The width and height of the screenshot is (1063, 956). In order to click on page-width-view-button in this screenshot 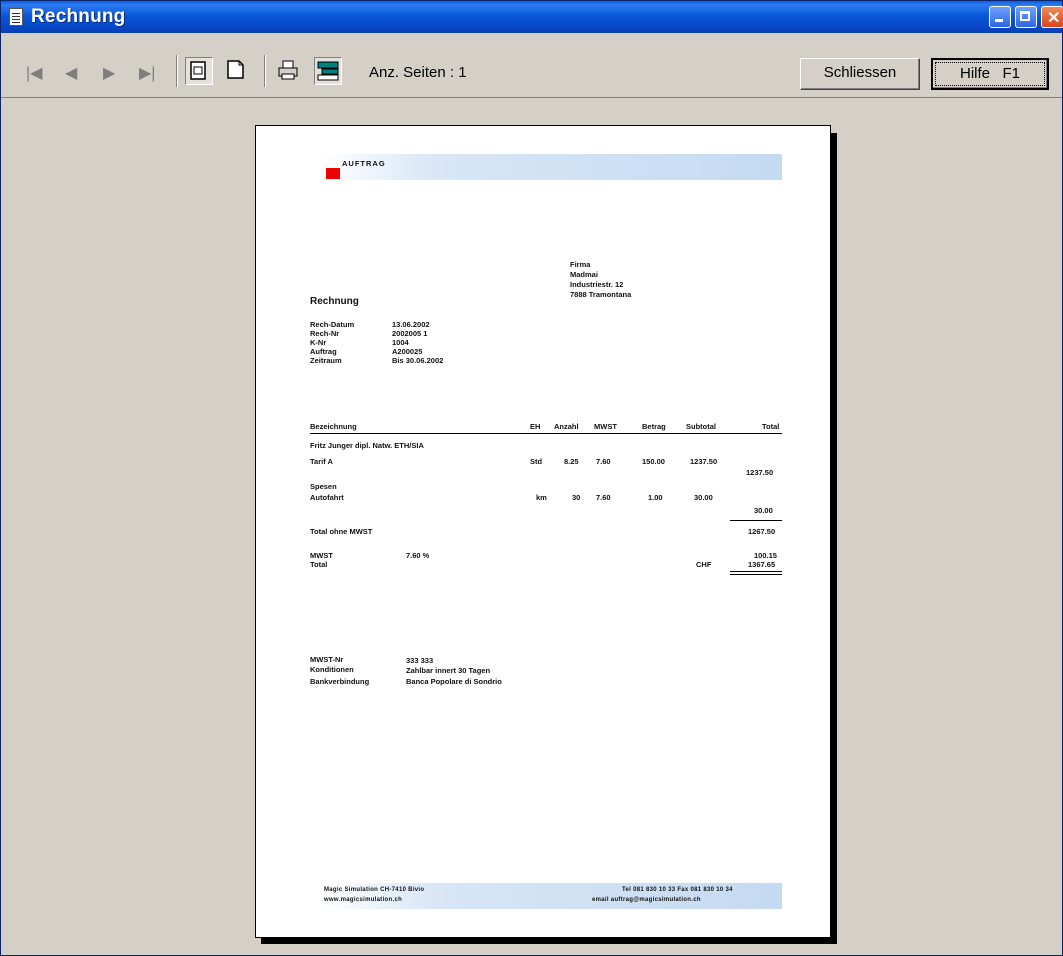, I will do `click(237, 71)`.